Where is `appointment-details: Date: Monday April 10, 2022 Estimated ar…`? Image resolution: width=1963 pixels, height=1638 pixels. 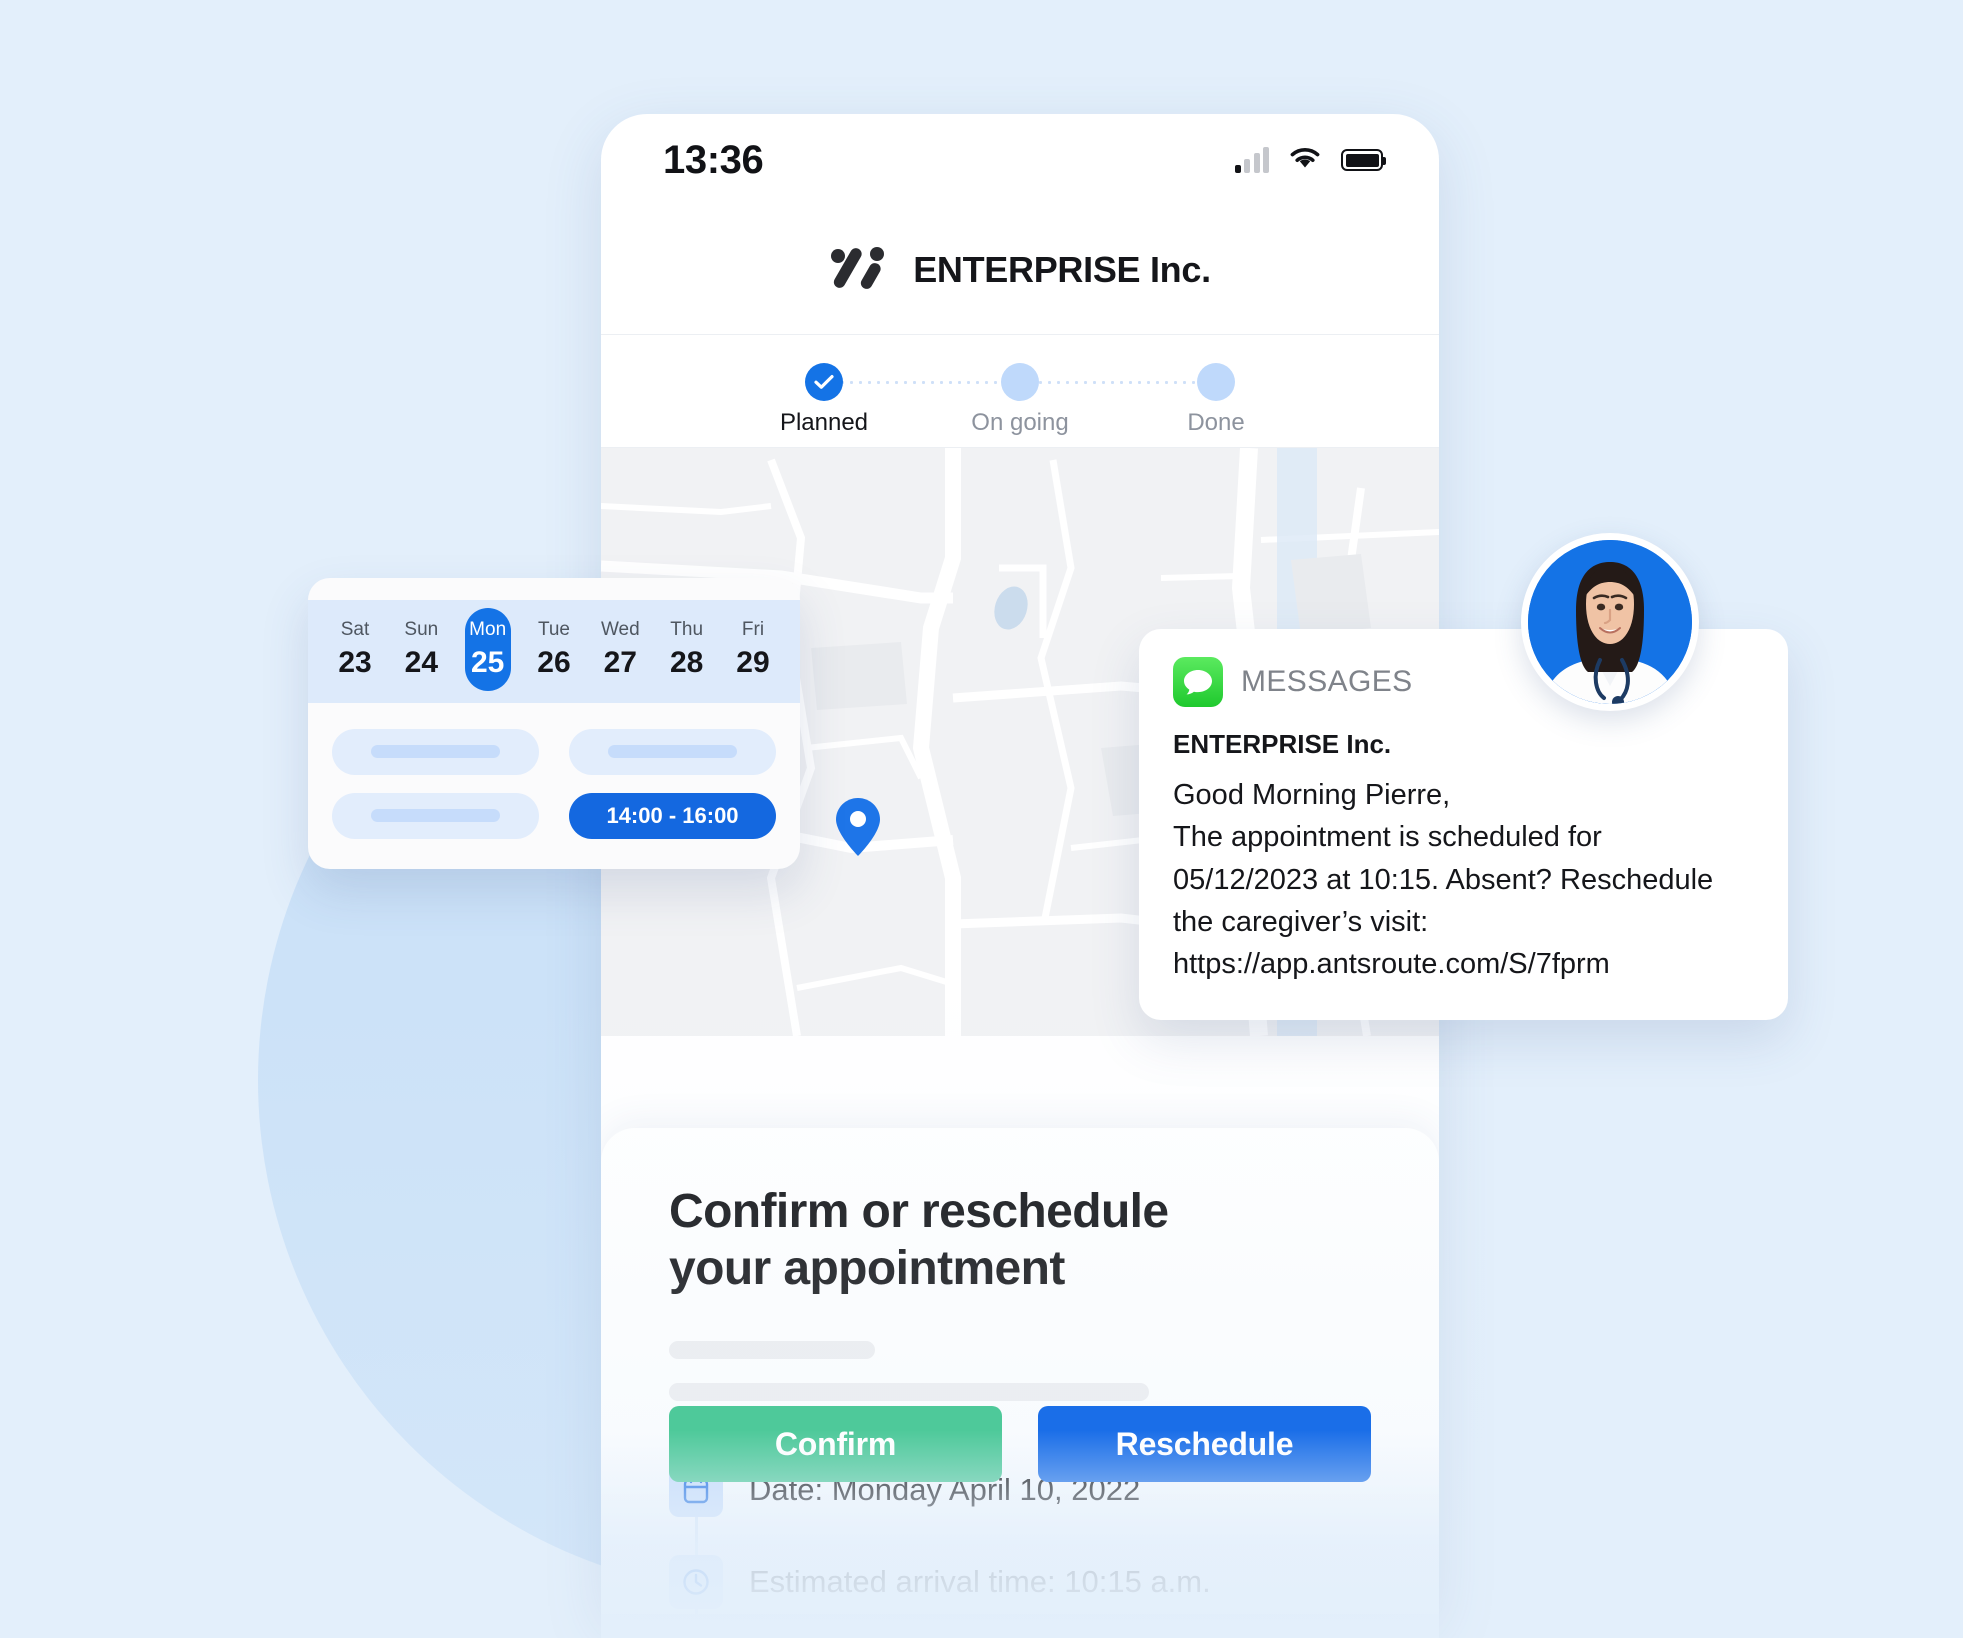 appointment-details: Date: Monday April 10, 2022 Estimated ar… is located at coordinates (1020, 1538).